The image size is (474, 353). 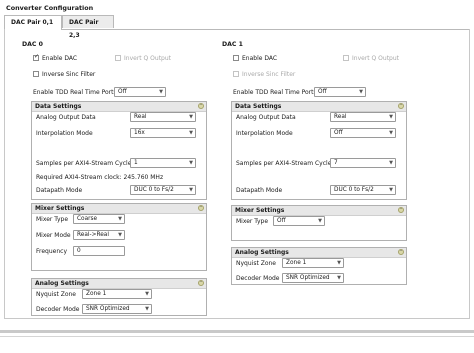 I want to click on dac0-enable-dac-label: Enable DAC, so click(x=60, y=58).